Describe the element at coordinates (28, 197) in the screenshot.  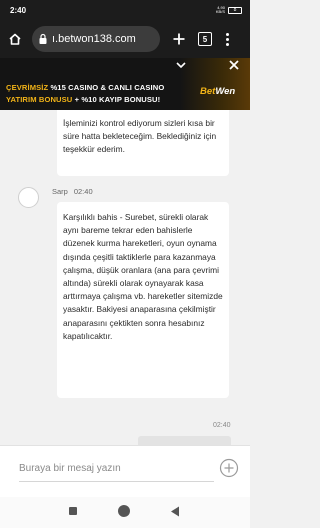
I see `avatar` at that location.